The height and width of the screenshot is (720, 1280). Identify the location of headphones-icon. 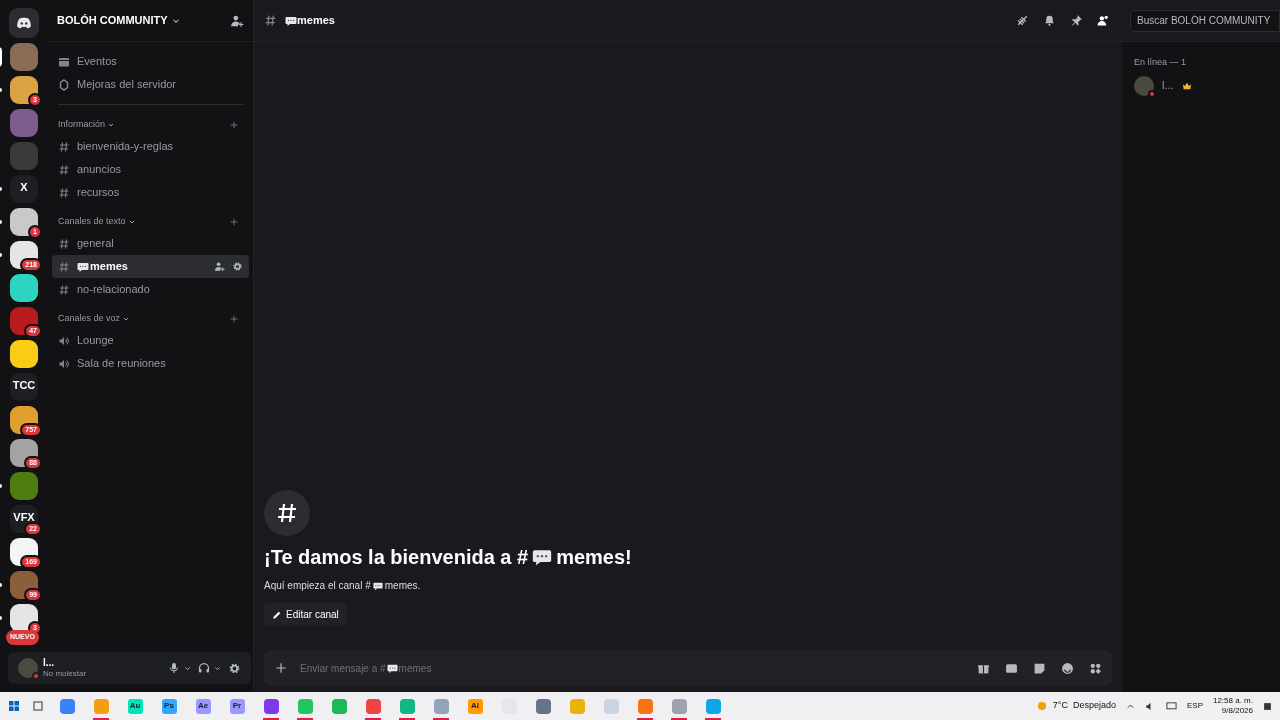
(204, 668).